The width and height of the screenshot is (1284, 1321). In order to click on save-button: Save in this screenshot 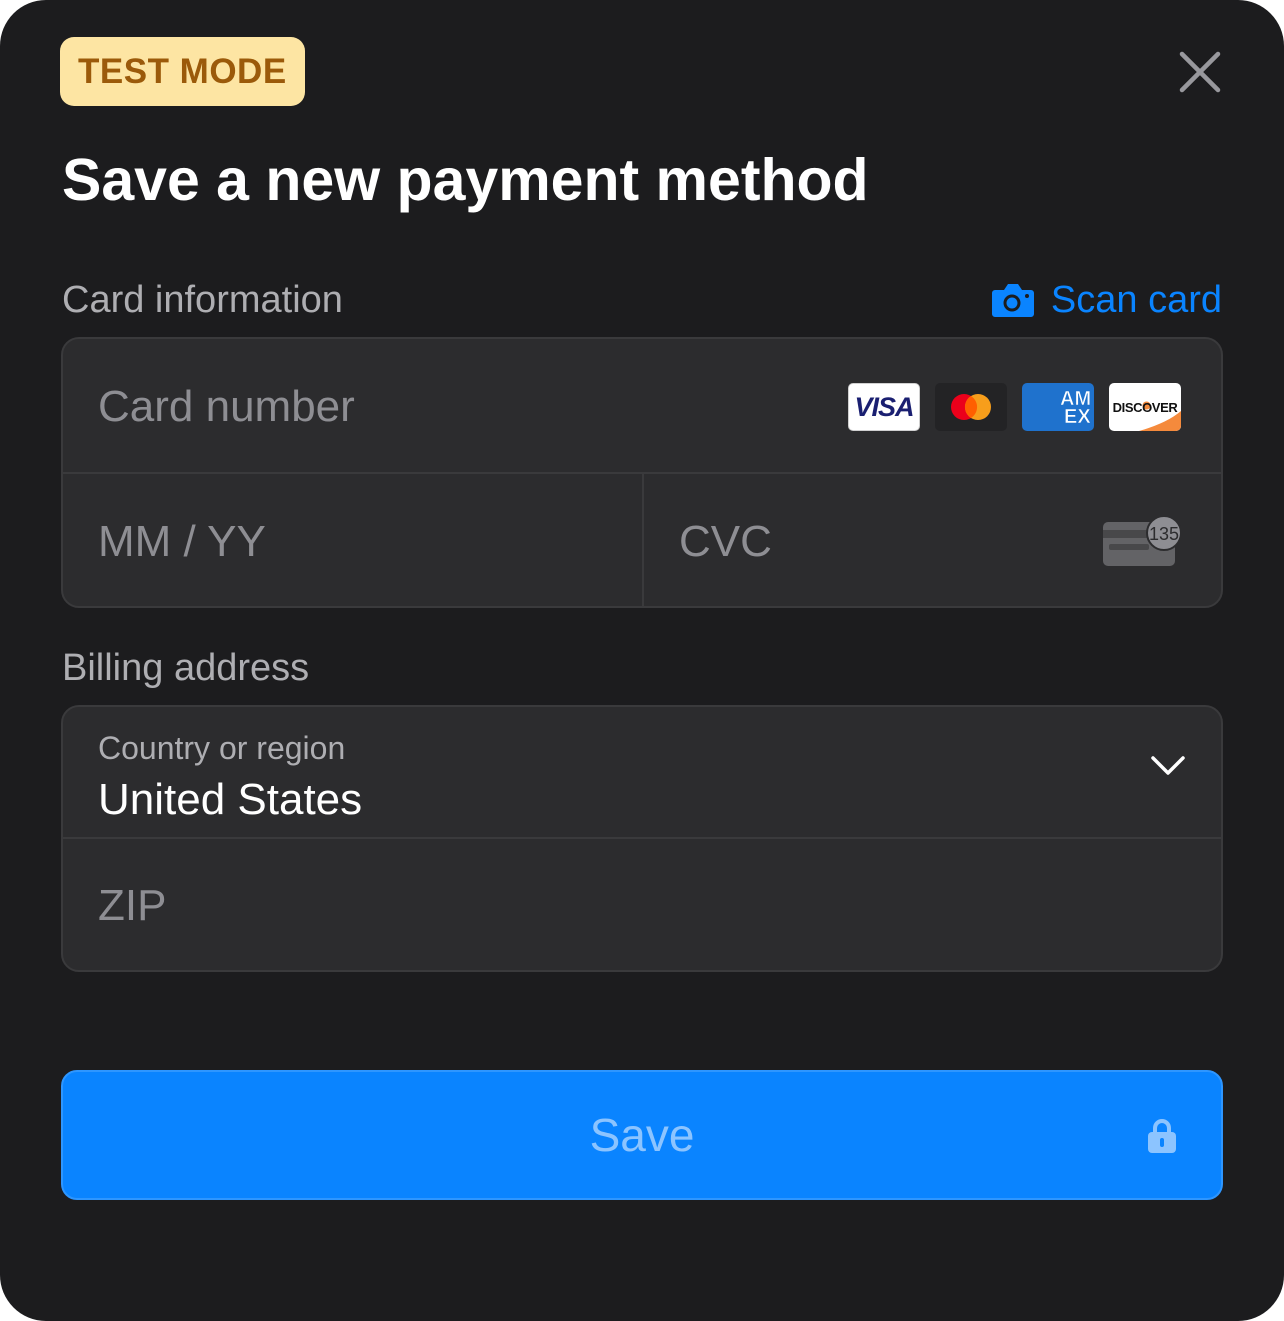, I will do `click(642, 1135)`.